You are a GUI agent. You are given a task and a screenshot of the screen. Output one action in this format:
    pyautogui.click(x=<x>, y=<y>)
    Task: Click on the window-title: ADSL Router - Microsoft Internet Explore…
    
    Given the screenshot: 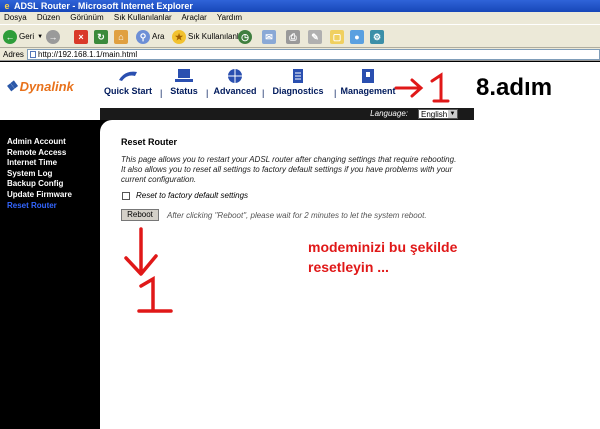 What is the action you would take?
    pyautogui.click(x=103, y=6)
    